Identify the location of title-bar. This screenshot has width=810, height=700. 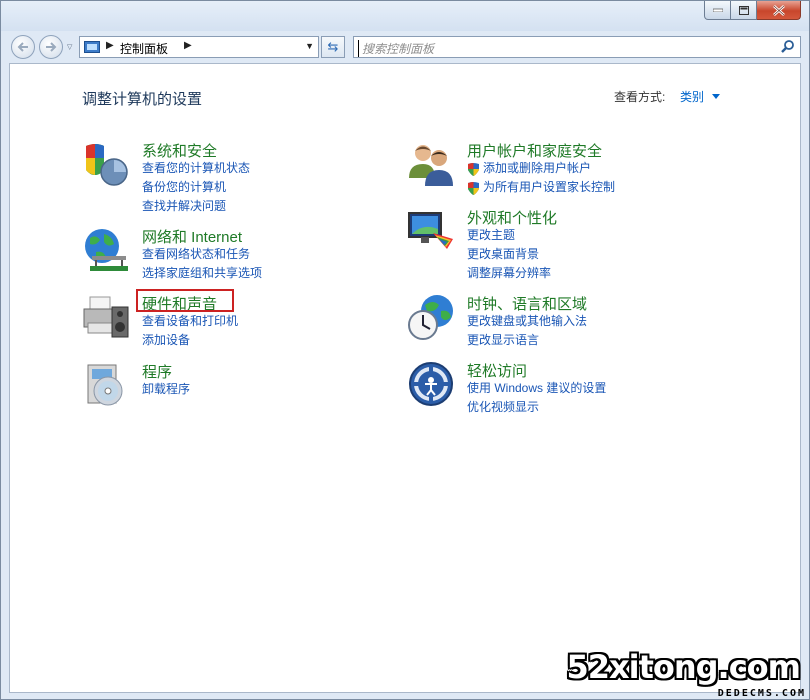
(405, 16).